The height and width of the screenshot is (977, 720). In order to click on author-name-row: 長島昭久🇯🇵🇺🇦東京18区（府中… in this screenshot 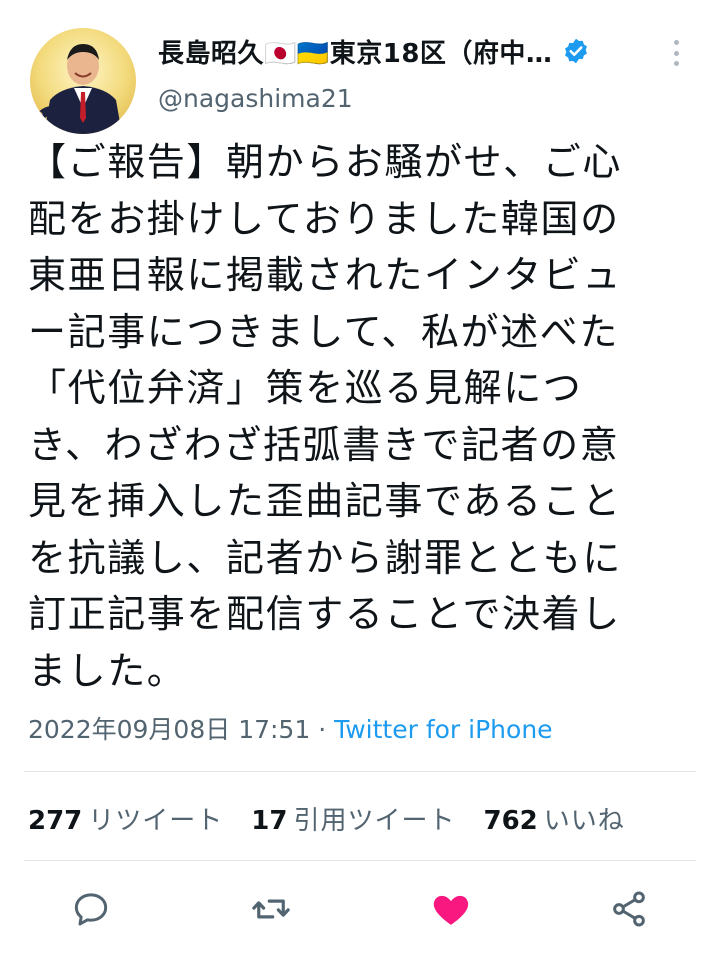, I will do `click(374, 51)`.